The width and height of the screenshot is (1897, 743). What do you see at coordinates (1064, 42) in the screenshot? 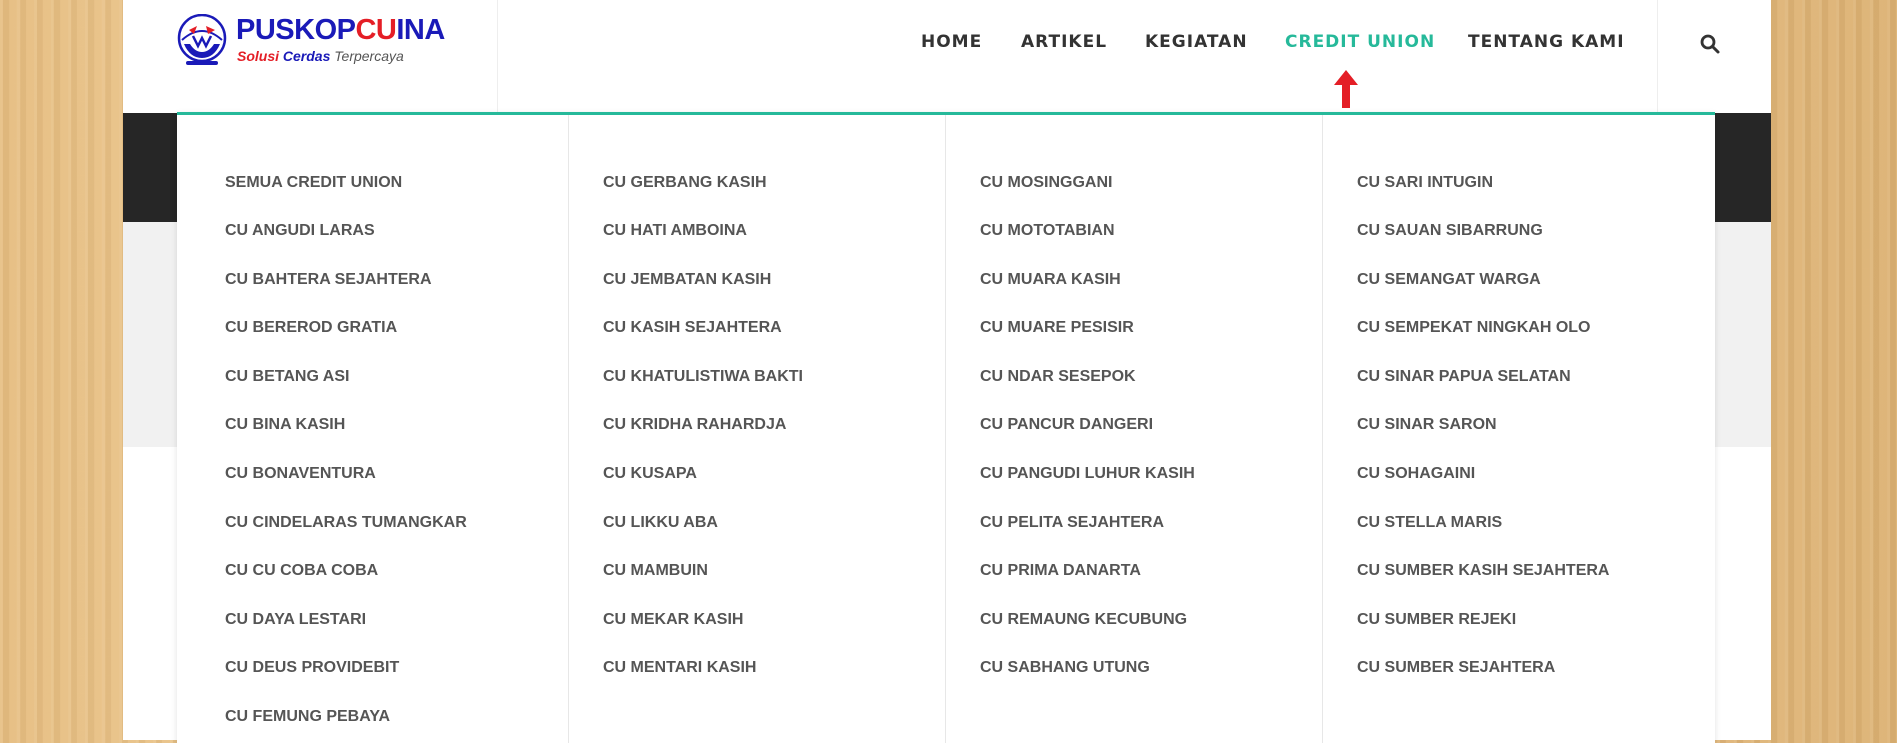
I see `nav-item-artikel: ARTIKEL` at bounding box center [1064, 42].